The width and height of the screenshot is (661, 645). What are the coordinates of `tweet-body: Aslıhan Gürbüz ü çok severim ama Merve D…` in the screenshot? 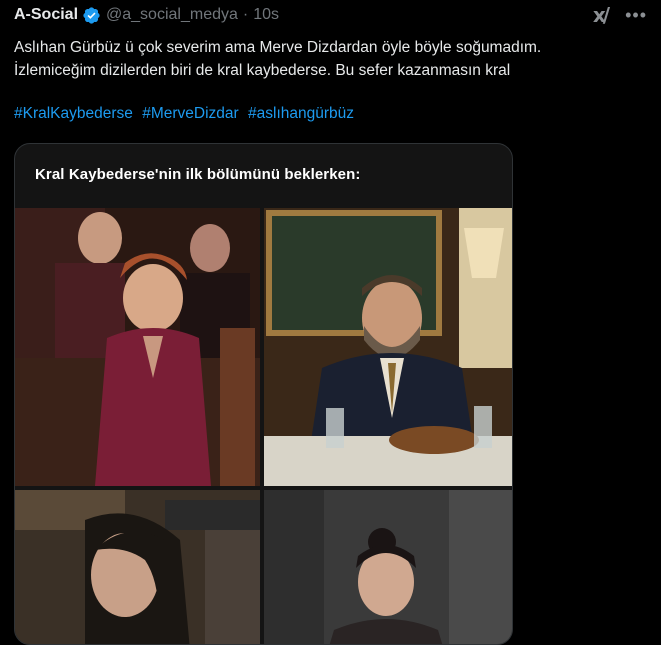 It's located at (332, 59).